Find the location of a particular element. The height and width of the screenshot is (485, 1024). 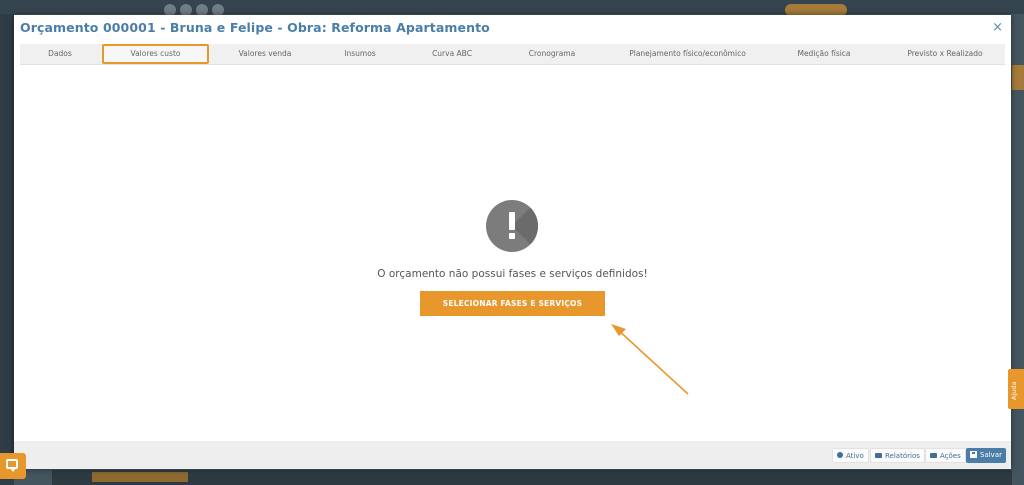

background-topbar is located at coordinates (512, 7).